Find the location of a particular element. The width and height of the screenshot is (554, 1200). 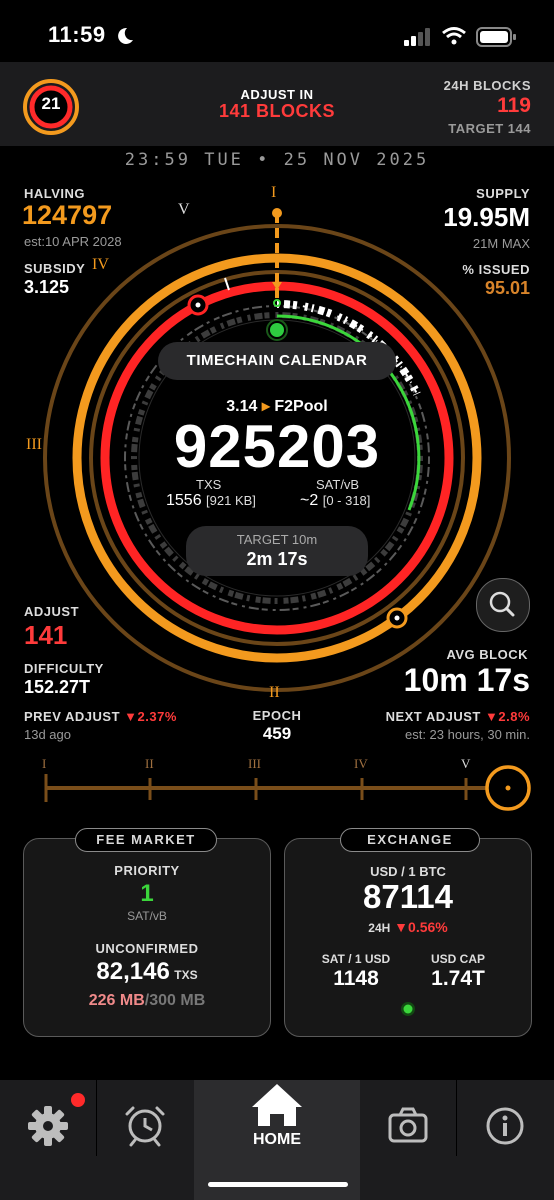

next-adjust-line: NEXT ADJUST ▼2.8% is located at coordinates (458, 716).